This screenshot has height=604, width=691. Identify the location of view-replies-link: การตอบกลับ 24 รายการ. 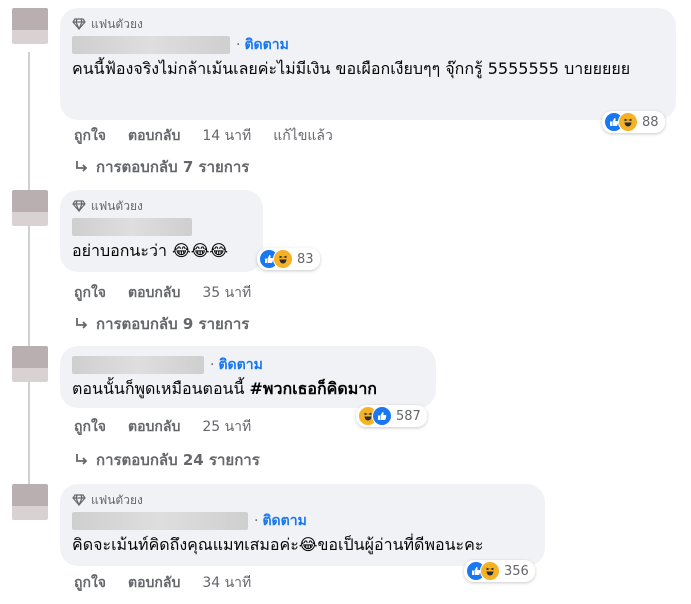
(167, 460).